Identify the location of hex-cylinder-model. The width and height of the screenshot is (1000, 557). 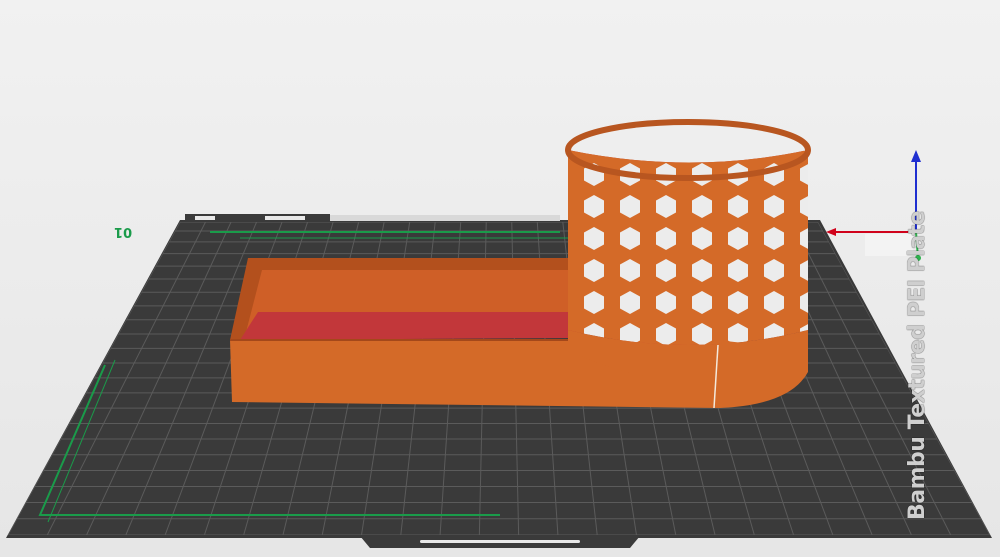
(688, 264).